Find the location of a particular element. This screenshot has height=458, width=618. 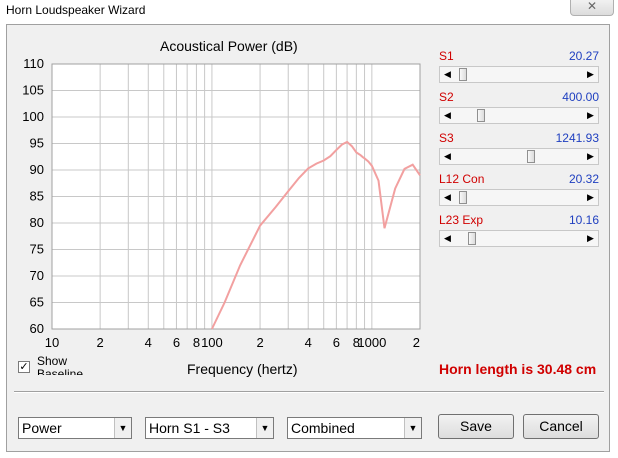

horn-section-select: Horn S1 - S3 ▼ is located at coordinates (209, 428).